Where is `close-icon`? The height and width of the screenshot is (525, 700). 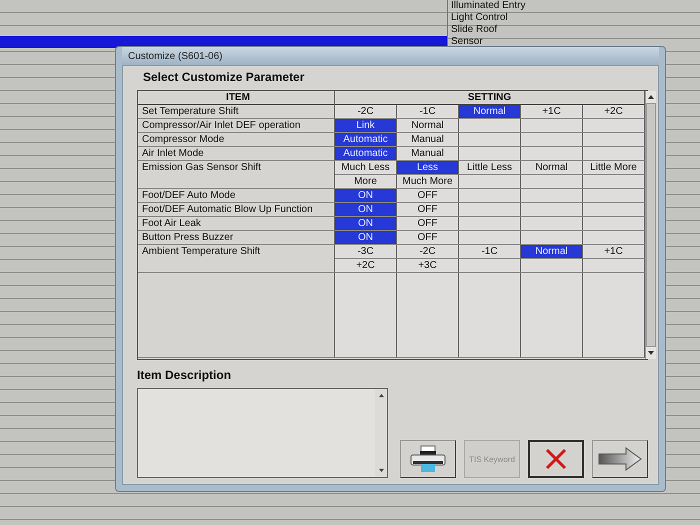 close-icon is located at coordinates (556, 459).